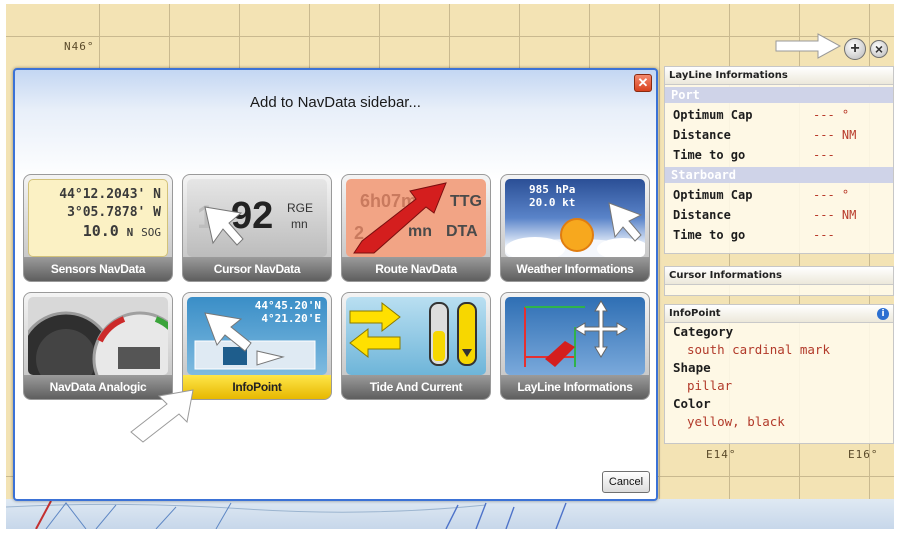 Image resolution: width=900 pixels, height=533 pixels. I want to click on cursor-info-panel: Cursor Informations, so click(779, 281).